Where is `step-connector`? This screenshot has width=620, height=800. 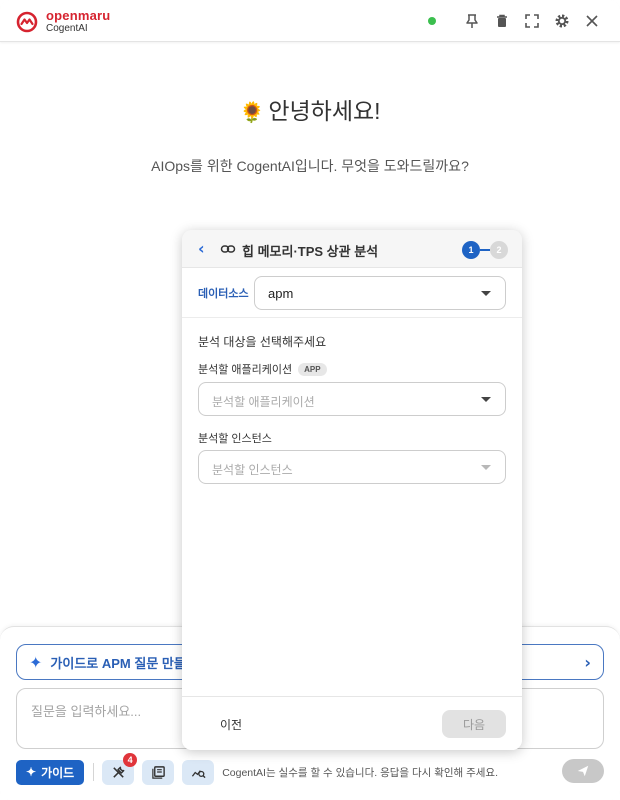 step-connector is located at coordinates (485, 250).